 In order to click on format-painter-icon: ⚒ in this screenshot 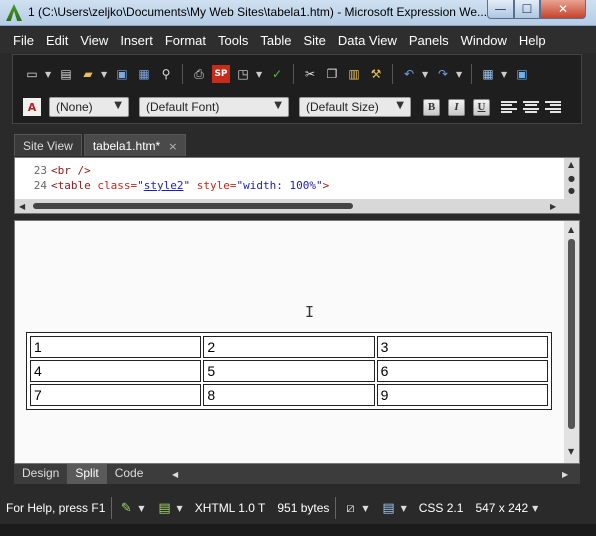, I will do `click(376, 74)`.